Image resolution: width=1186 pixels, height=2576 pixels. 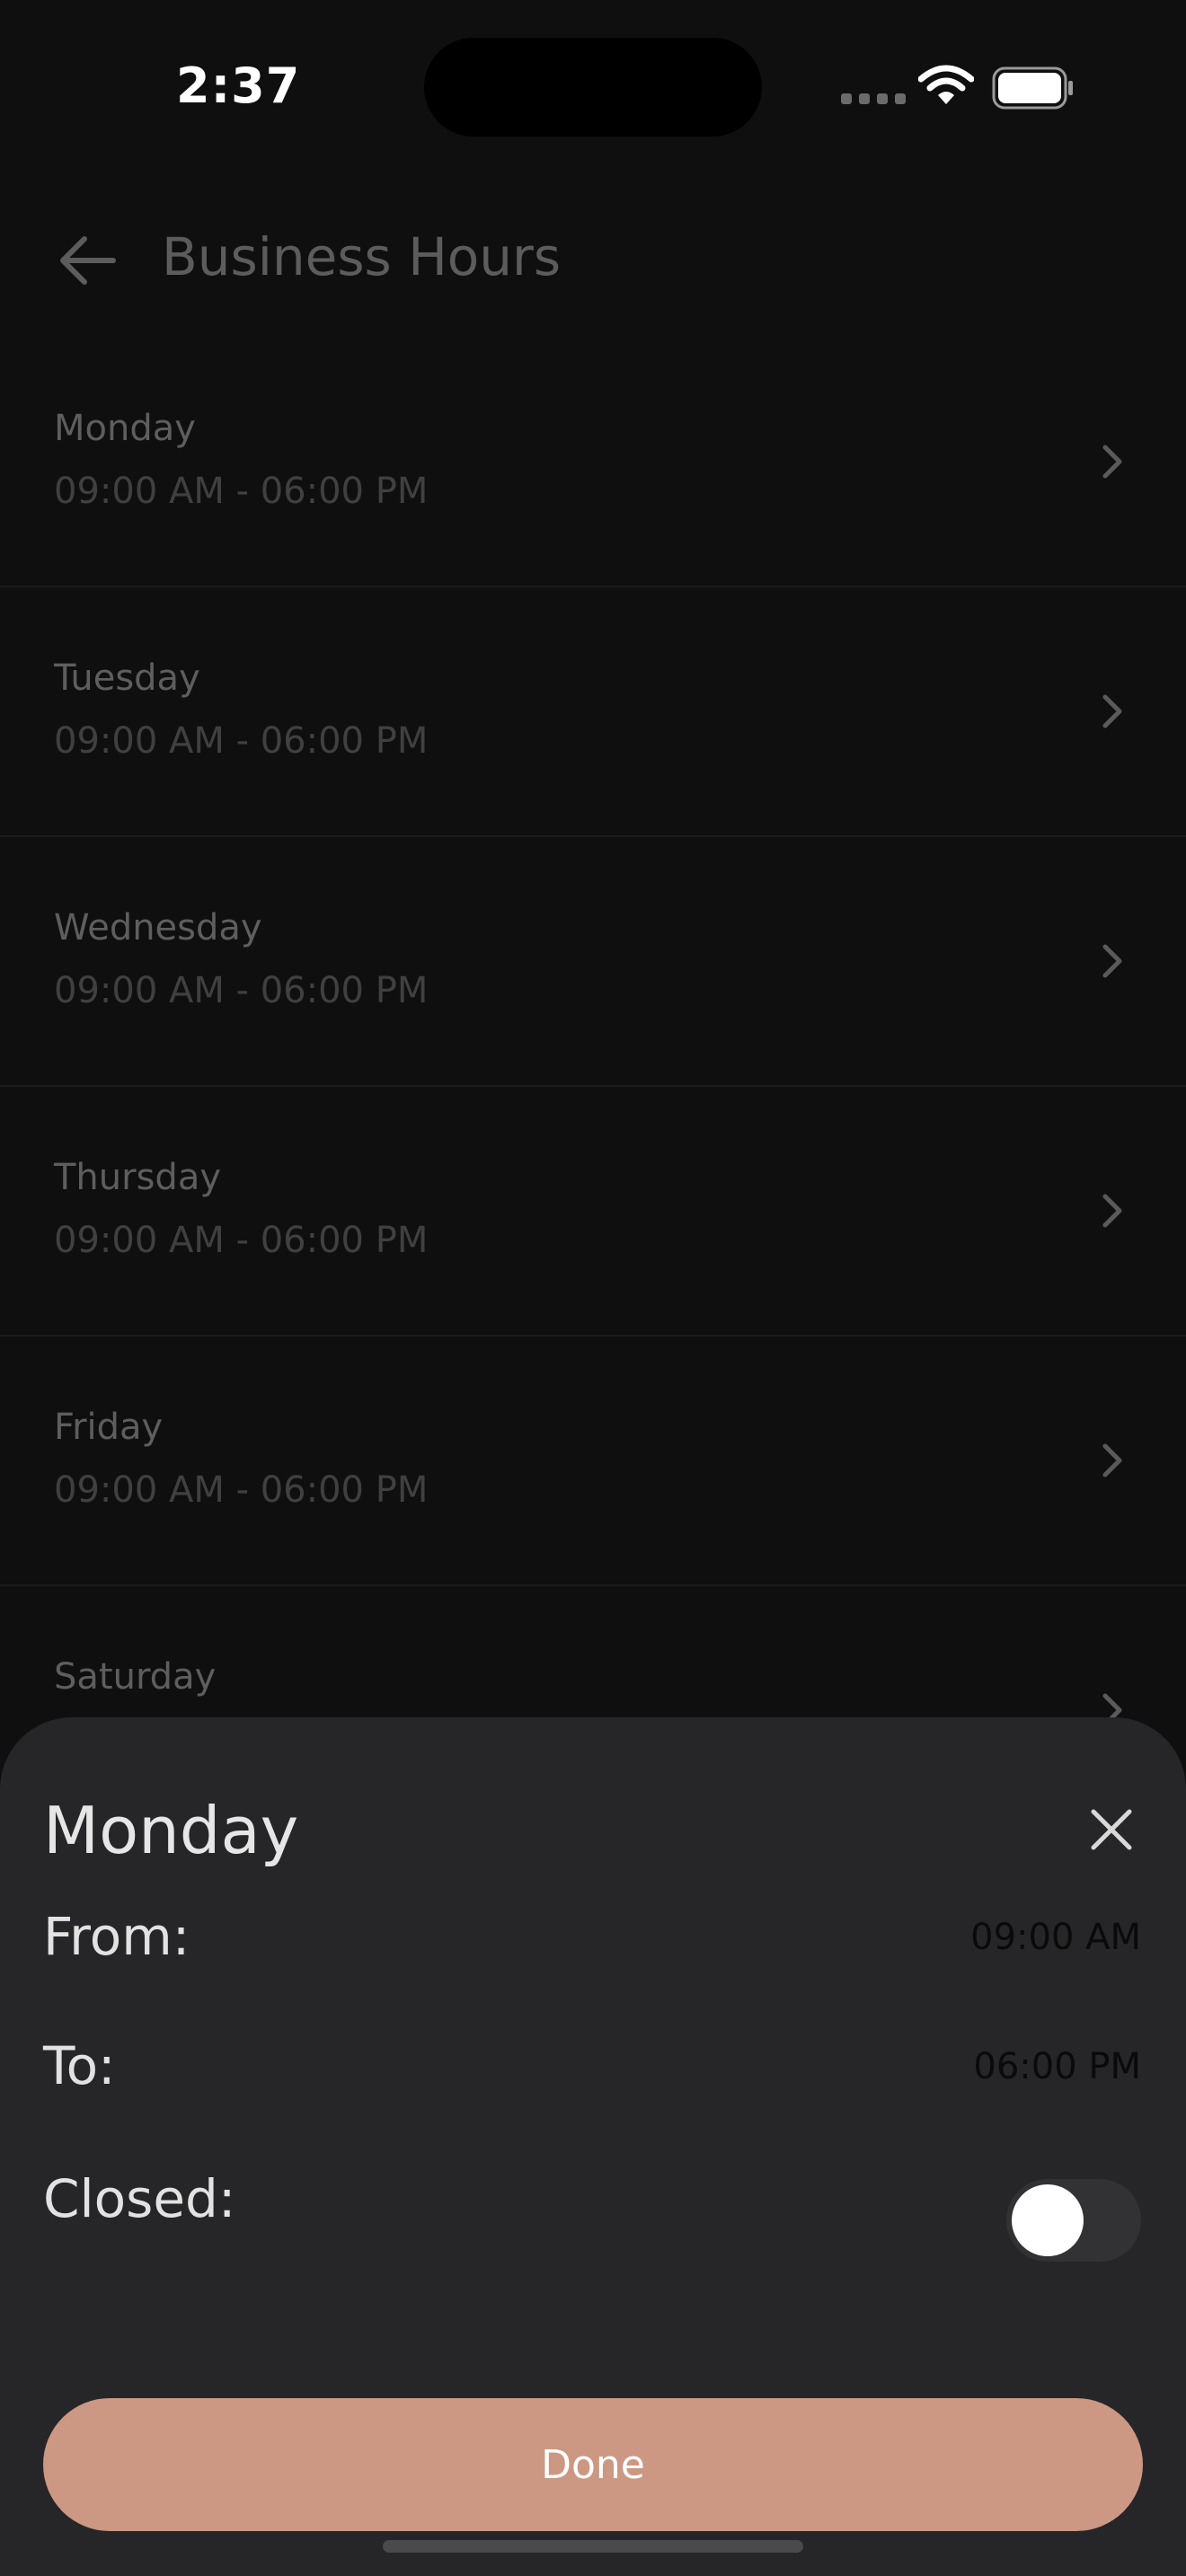 I want to click on battery-icon, so click(x=1032, y=88).